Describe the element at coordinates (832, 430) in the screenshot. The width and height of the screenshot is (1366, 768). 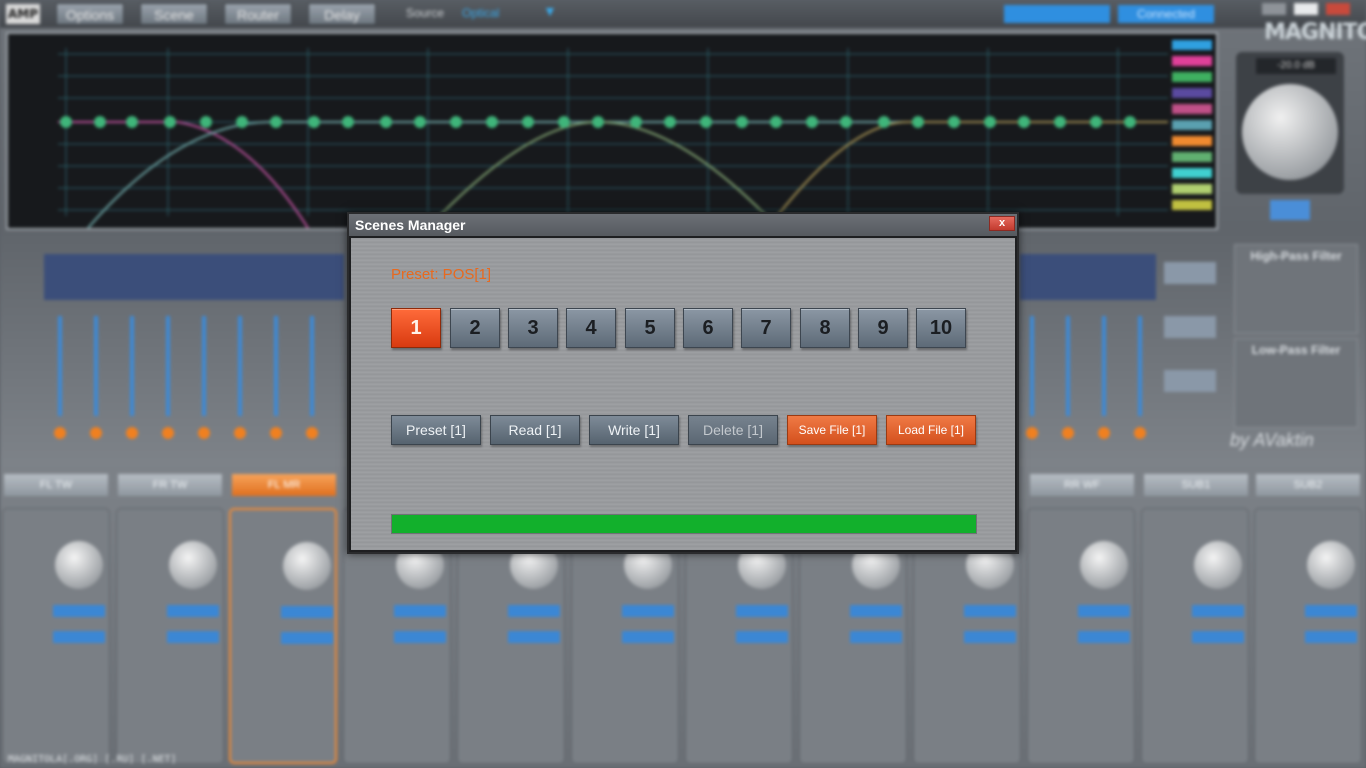
I see `save-file-button: Save File [1]` at that location.